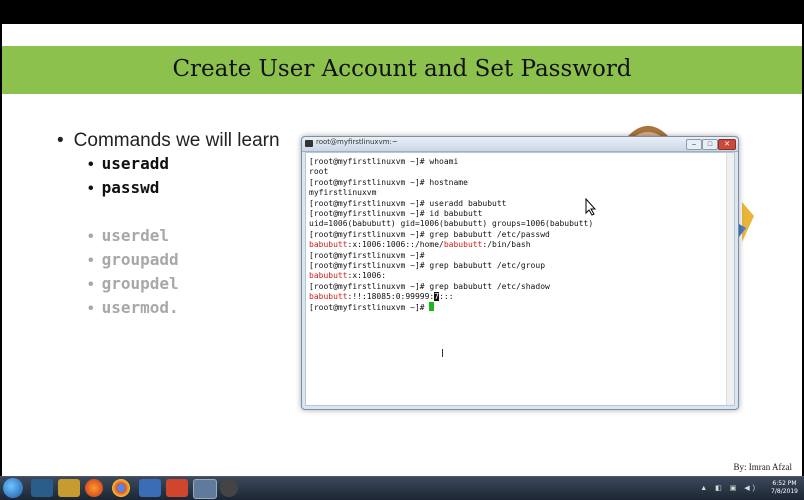  I want to click on terminal-window-title: root@myfirstlinuxvm:~, so click(357, 142).